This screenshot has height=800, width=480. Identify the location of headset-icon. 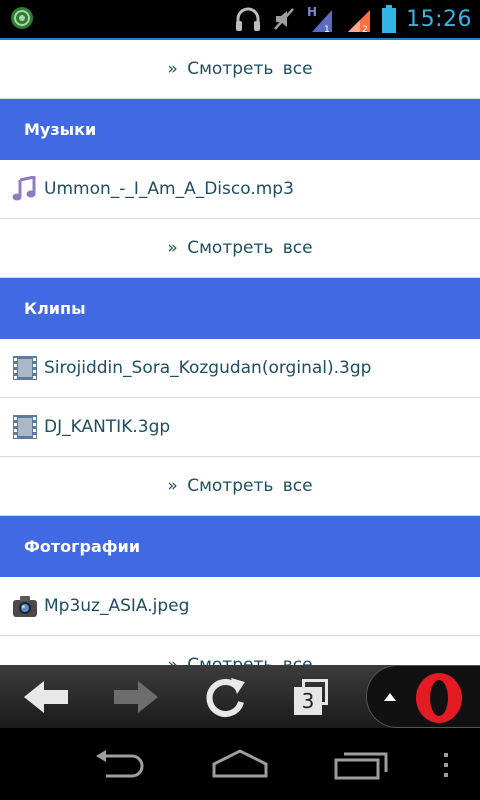
(248, 19).